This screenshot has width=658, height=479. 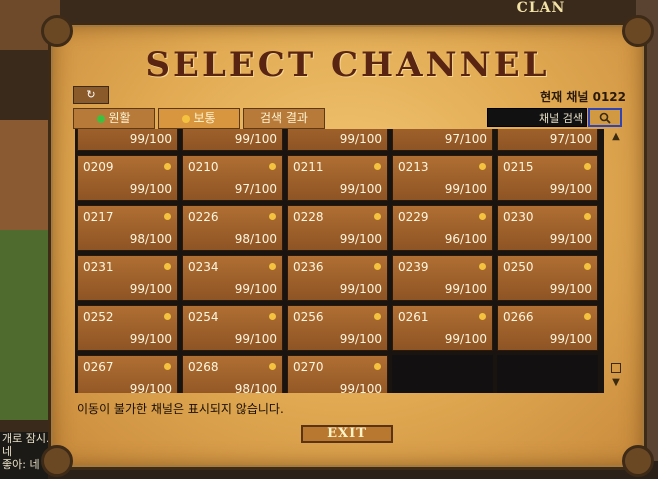 I want to click on channel-number: 0268, so click(x=203, y=367).